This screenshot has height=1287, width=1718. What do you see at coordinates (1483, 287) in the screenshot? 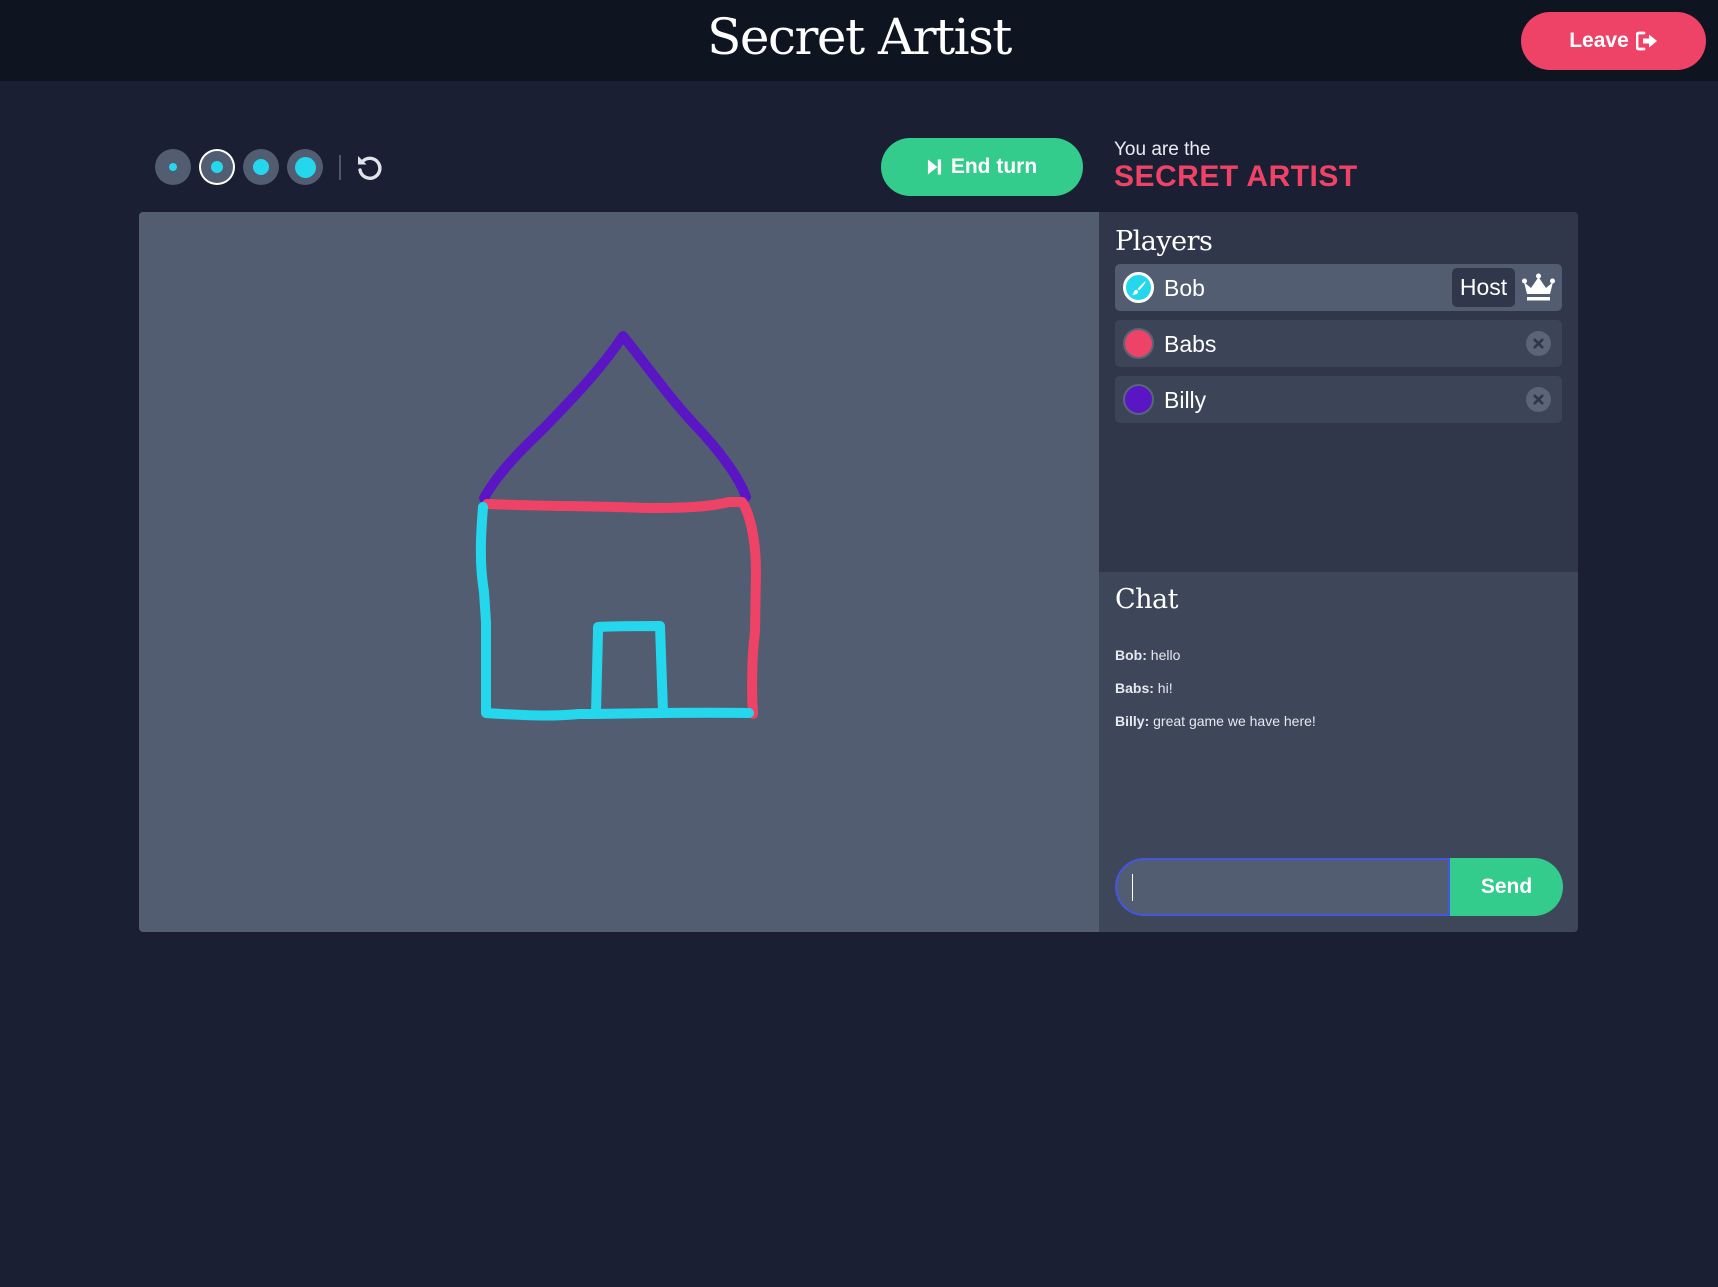
I see `host-badge: Host` at bounding box center [1483, 287].